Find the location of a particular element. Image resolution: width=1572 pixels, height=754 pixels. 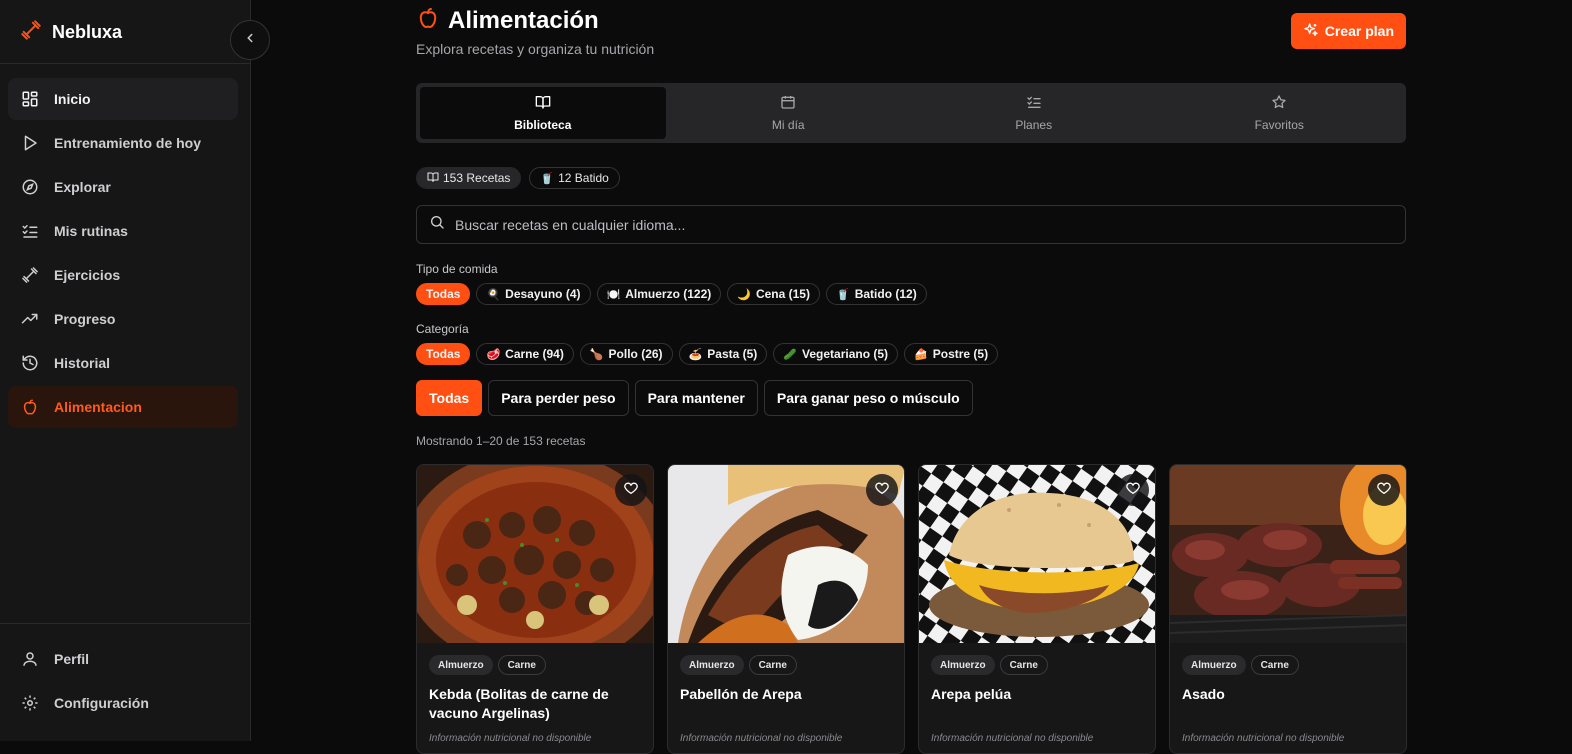

sidebar-item-ejercicios: Ejercicios is located at coordinates (123, 275).